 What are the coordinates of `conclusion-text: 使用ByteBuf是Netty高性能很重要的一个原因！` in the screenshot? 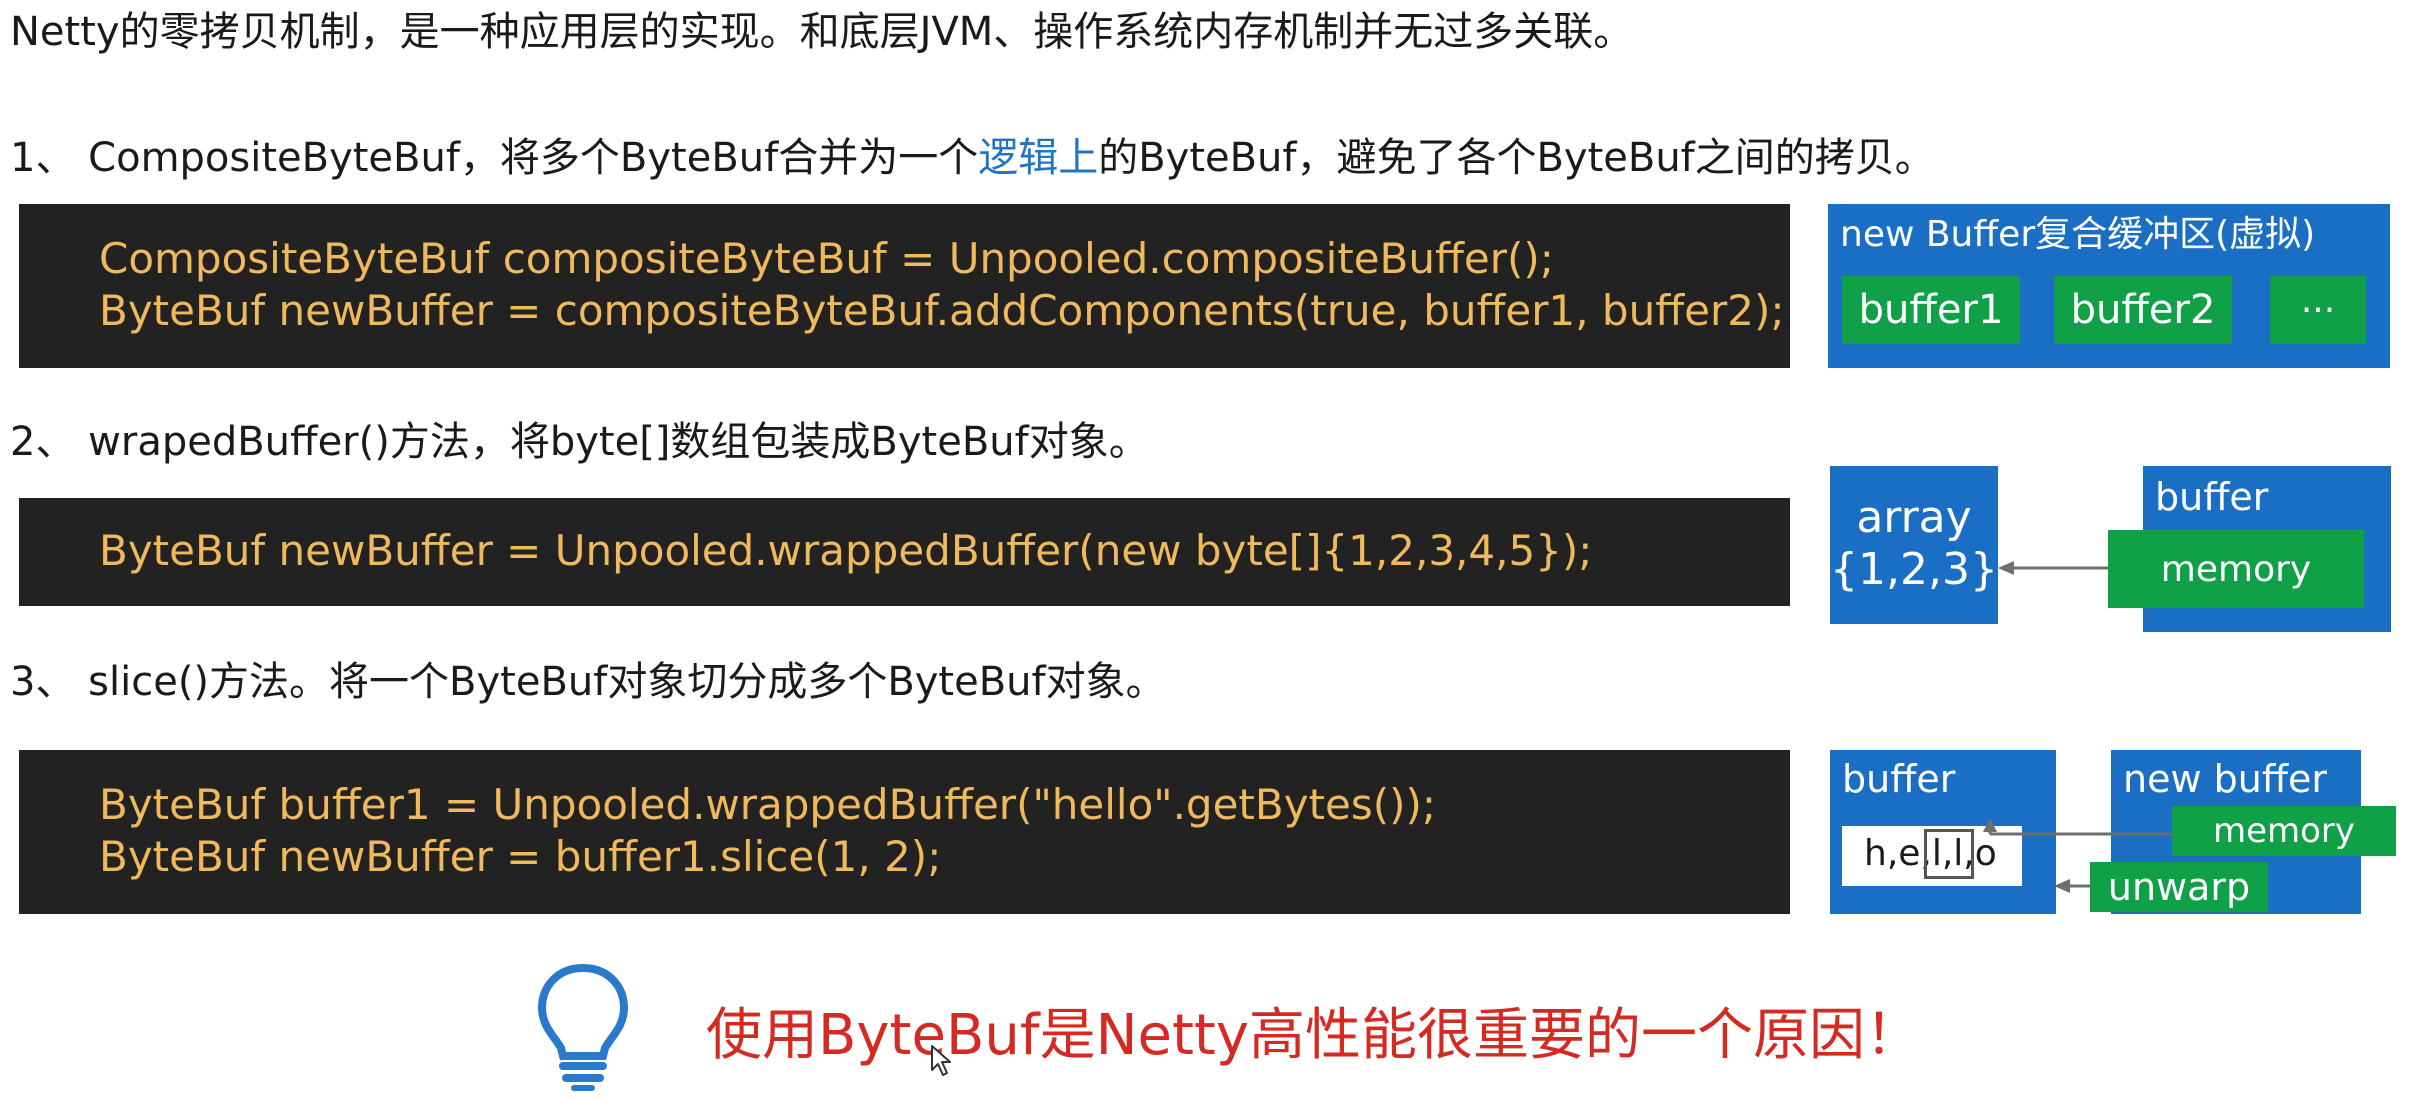 It's located at (1313, 1035).